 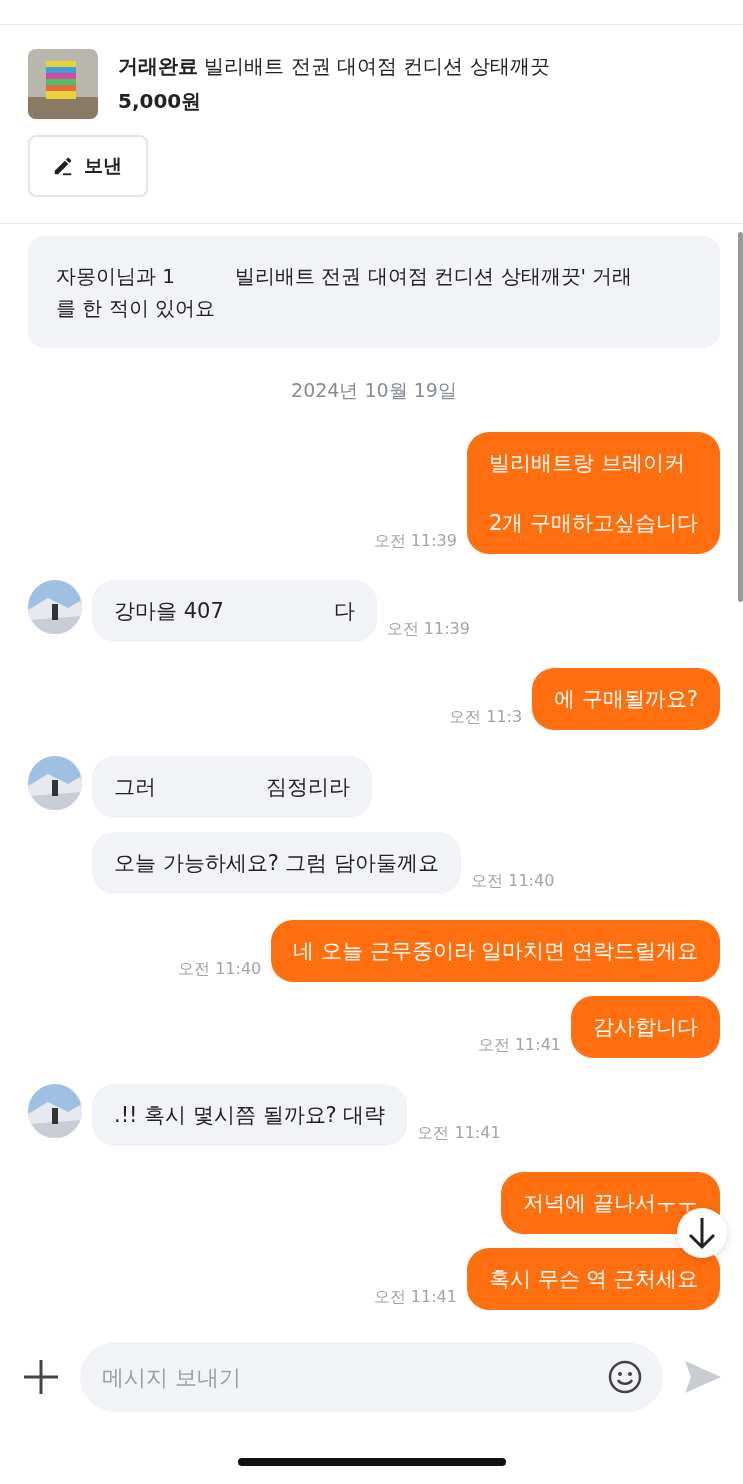 What do you see at coordinates (41, 1377) in the screenshot?
I see `add-button` at bounding box center [41, 1377].